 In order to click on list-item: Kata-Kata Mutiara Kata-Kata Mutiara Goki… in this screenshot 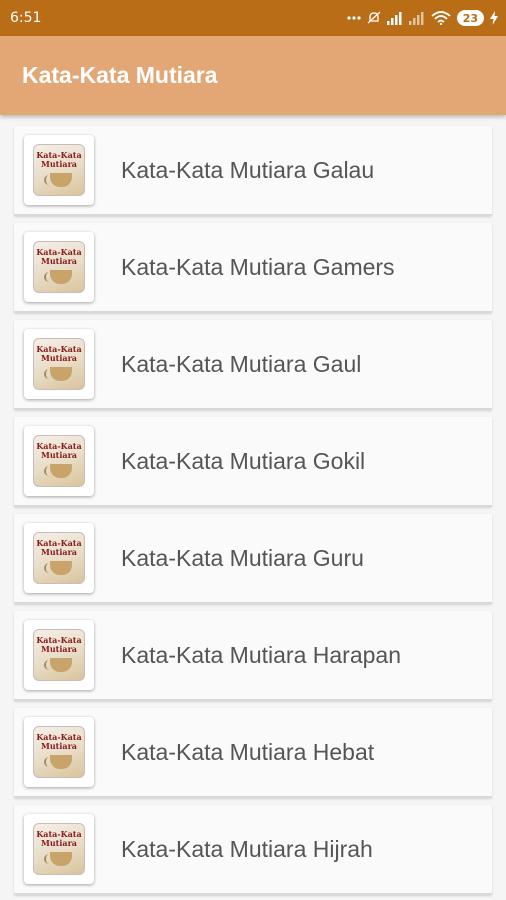, I will do `click(253, 462)`.